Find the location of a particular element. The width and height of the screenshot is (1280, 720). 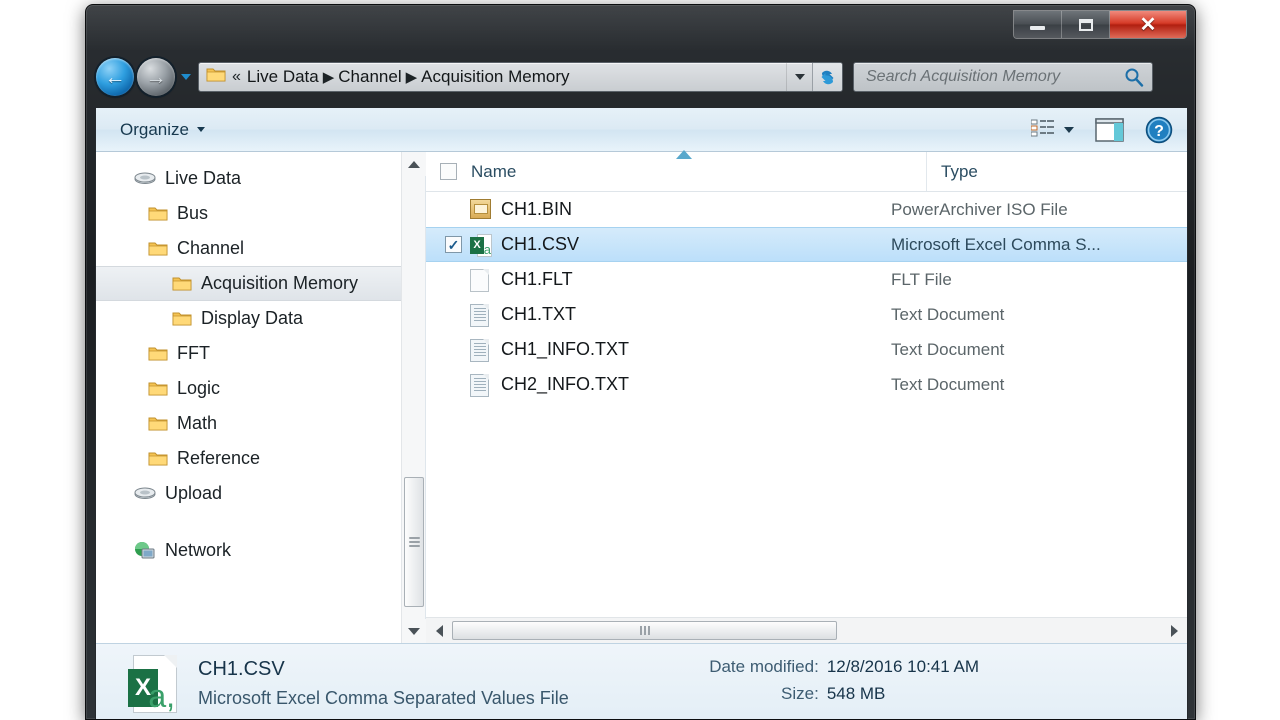

sidebar-item-logic: Logic is located at coordinates (260, 388).